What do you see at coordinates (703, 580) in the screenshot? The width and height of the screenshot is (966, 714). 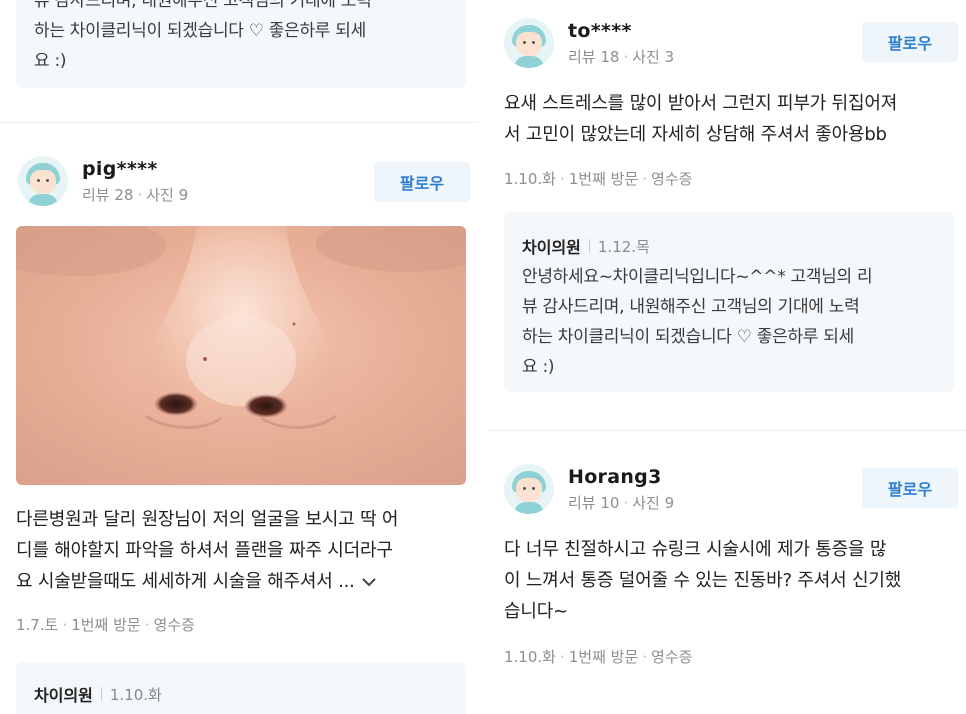 I see `review-line: 이 느껴서 통증 덜어줄 수 있는 진동바? 주셔서 신기했` at bounding box center [703, 580].